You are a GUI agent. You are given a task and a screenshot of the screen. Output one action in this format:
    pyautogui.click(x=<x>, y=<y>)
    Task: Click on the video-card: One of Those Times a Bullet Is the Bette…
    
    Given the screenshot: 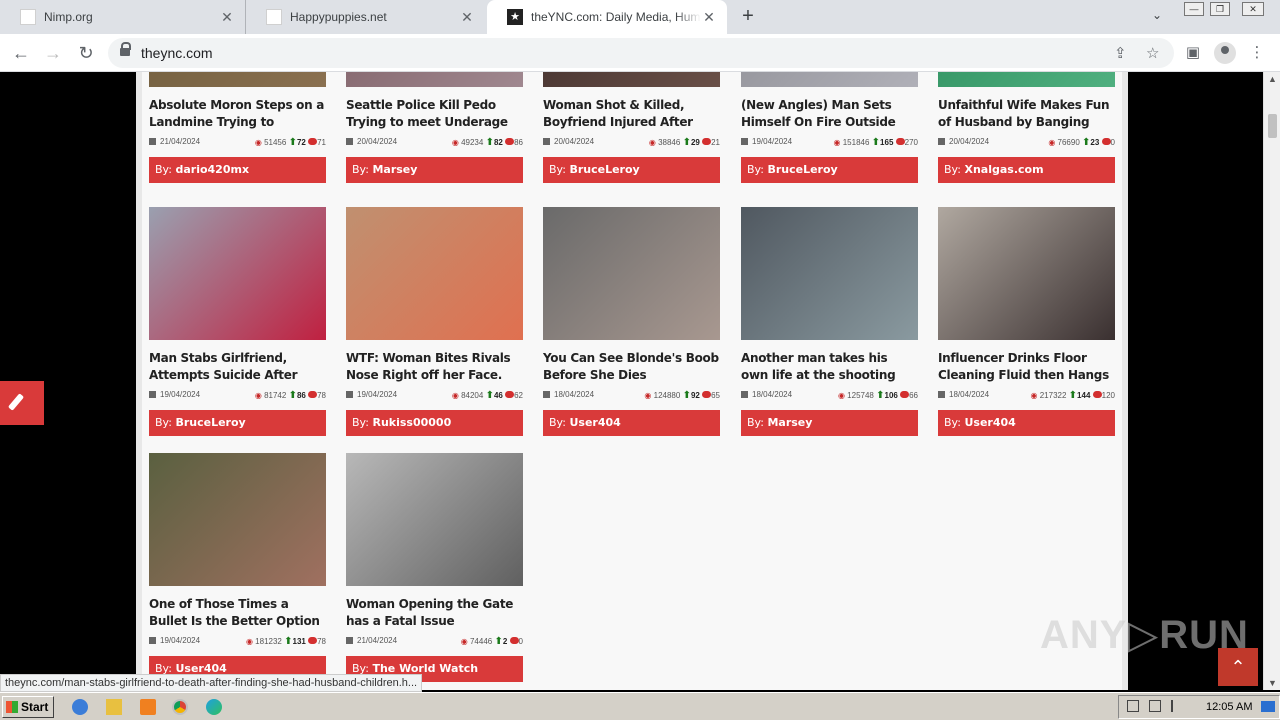 What is the action you would take?
    pyautogui.click(x=237, y=567)
    